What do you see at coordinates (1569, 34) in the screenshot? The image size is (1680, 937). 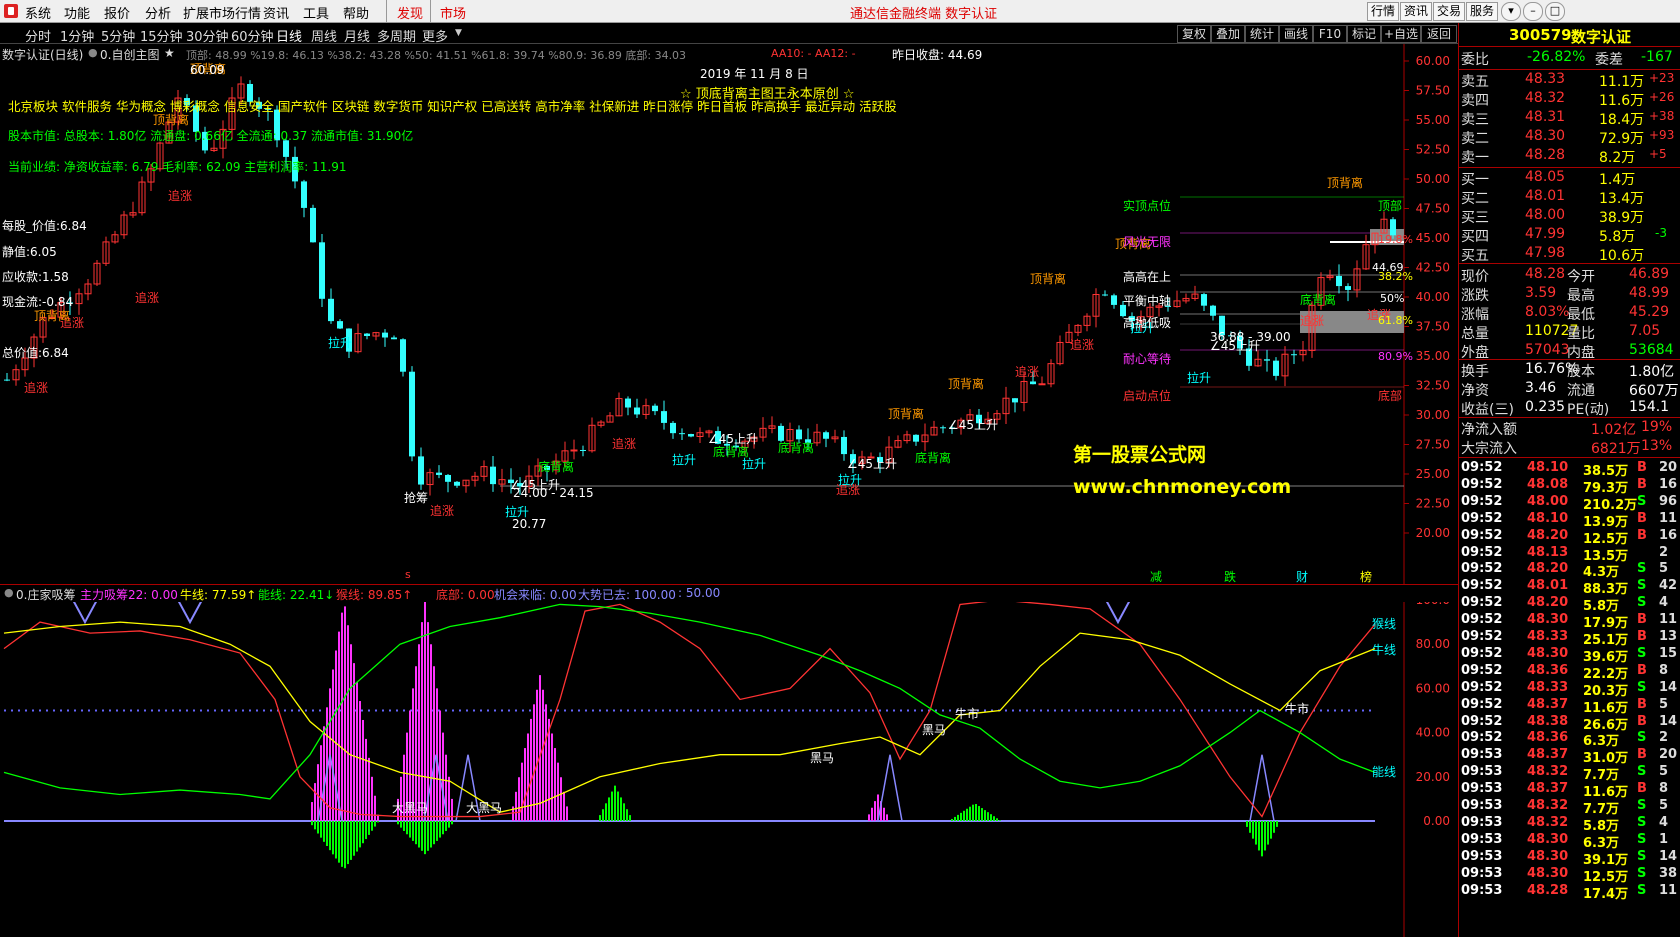 I see `stock-header: 300579 数字认证` at bounding box center [1569, 34].